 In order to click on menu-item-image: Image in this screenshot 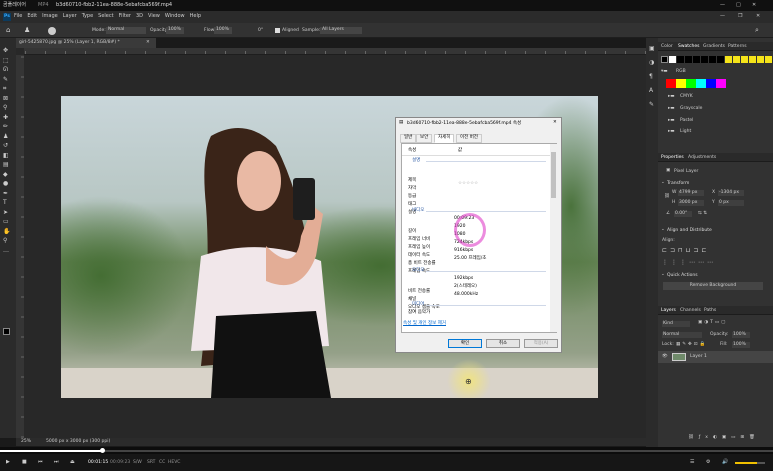, I will do `click(50, 16)`.